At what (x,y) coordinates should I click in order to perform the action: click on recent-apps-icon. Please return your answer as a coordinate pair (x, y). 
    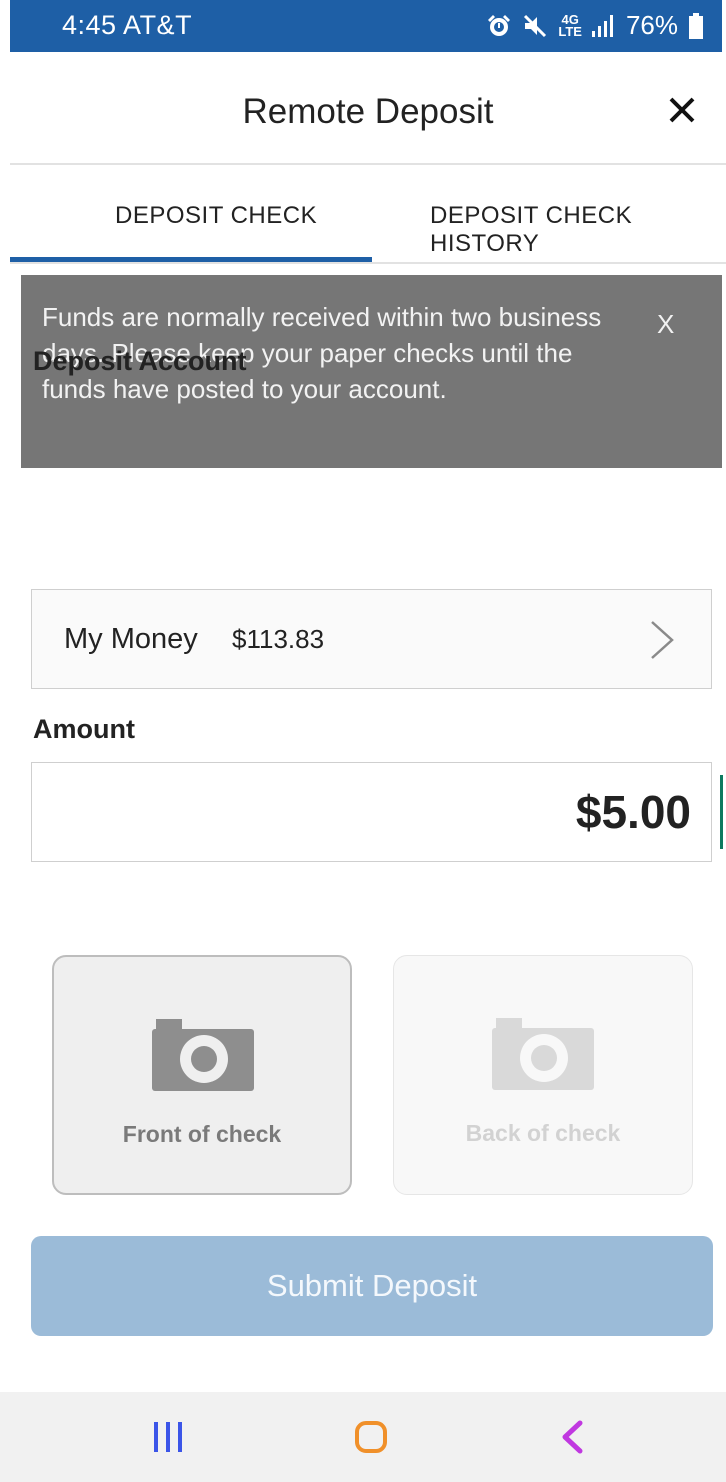
    Looking at the image, I should click on (168, 1437).